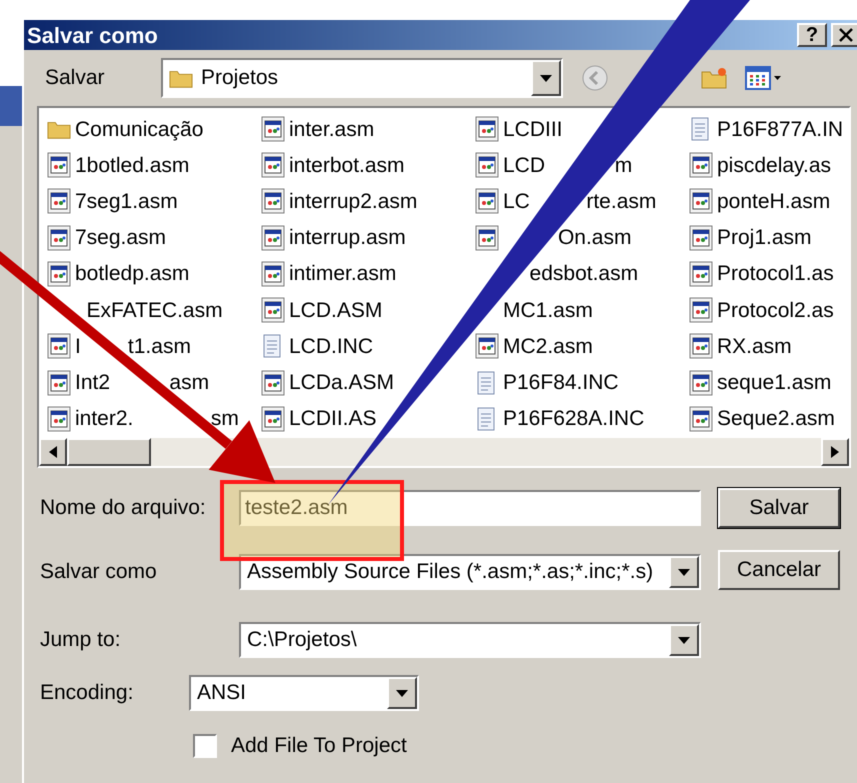  Describe the element at coordinates (224, 419) in the screenshot. I see `file-name: sm` at that location.